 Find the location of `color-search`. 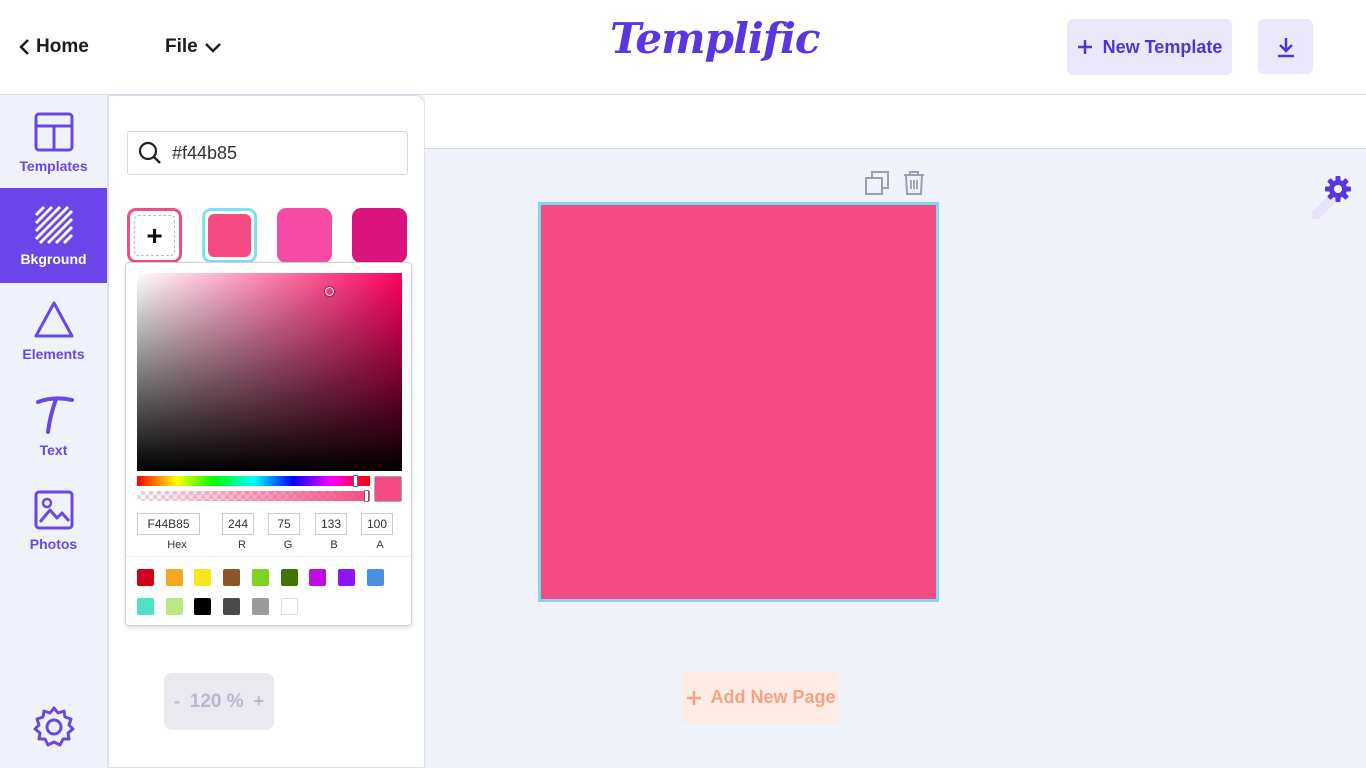

color-search is located at coordinates (267, 153).